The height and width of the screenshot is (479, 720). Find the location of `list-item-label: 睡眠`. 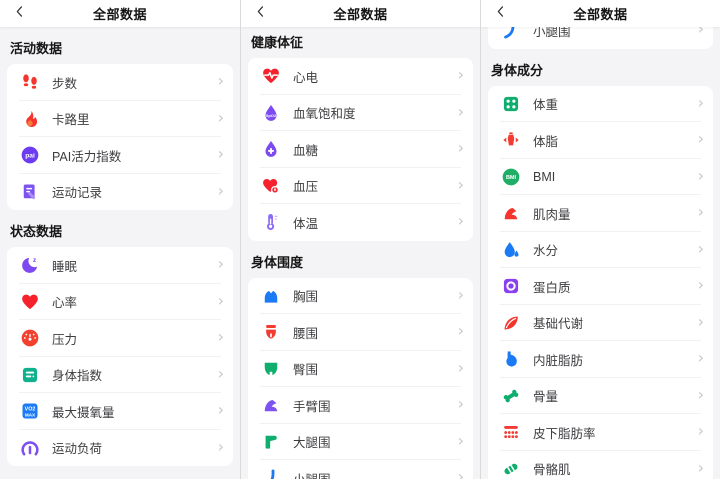

list-item-label: 睡眠 is located at coordinates (65, 266).